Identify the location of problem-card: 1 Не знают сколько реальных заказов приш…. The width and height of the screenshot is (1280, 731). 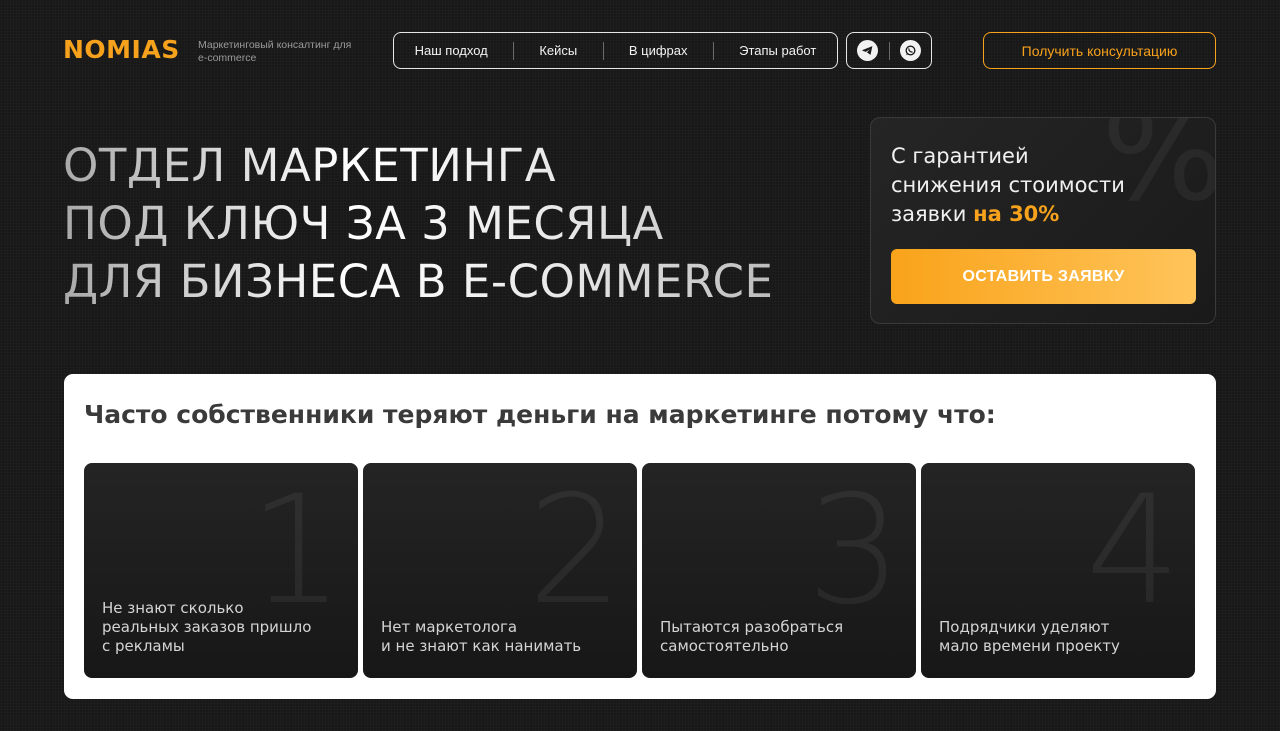
(221, 570).